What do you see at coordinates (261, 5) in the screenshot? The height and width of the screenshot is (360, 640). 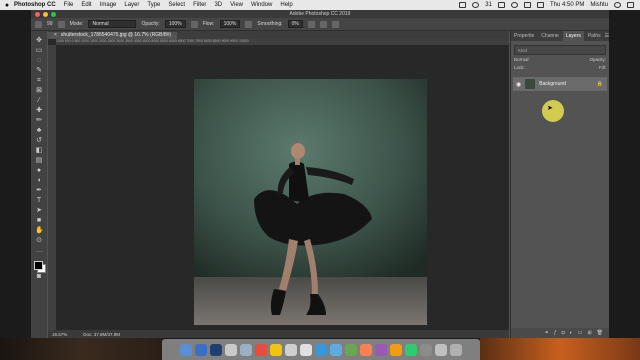 I see `menu-item-window: Window` at bounding box center [261, 5].